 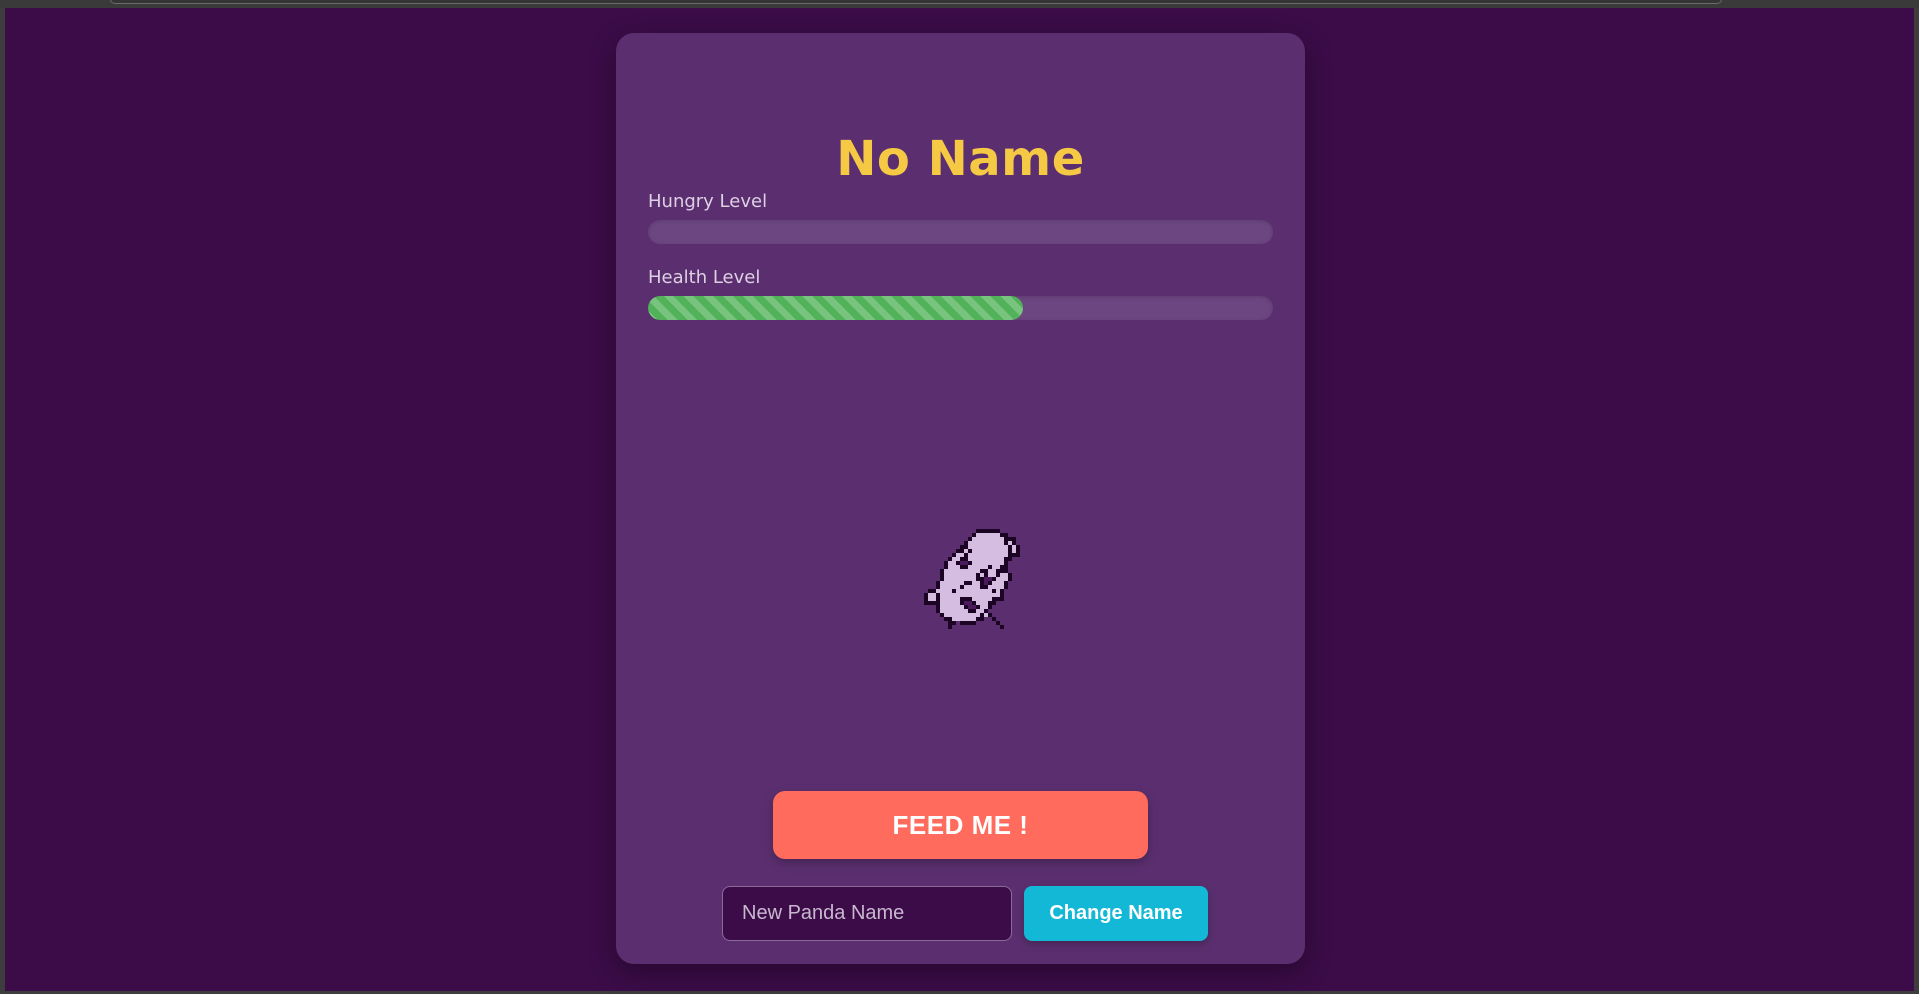 What do you see at coordinates (916, 2) in the screenshot?
I see `browser-tab-strip` at bounding box center [916, 2].